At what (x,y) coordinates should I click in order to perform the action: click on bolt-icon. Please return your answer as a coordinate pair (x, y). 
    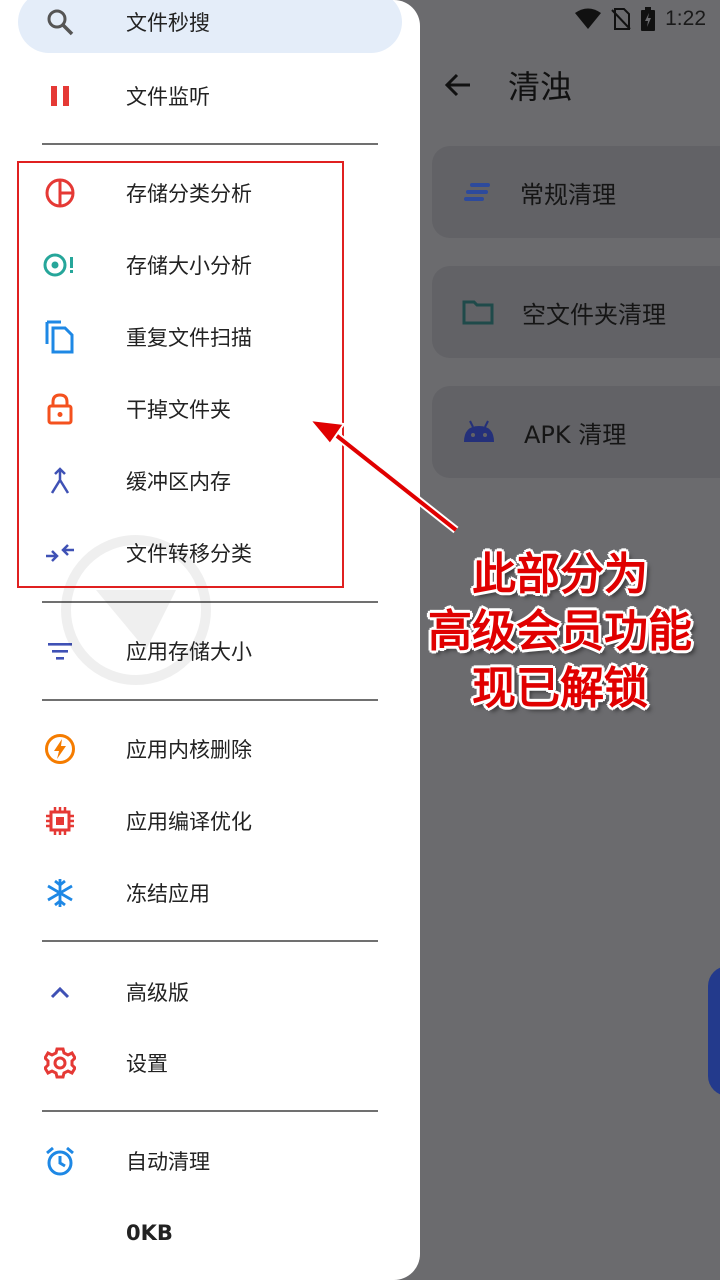
    Looking at the image, I should click on (60, 749).